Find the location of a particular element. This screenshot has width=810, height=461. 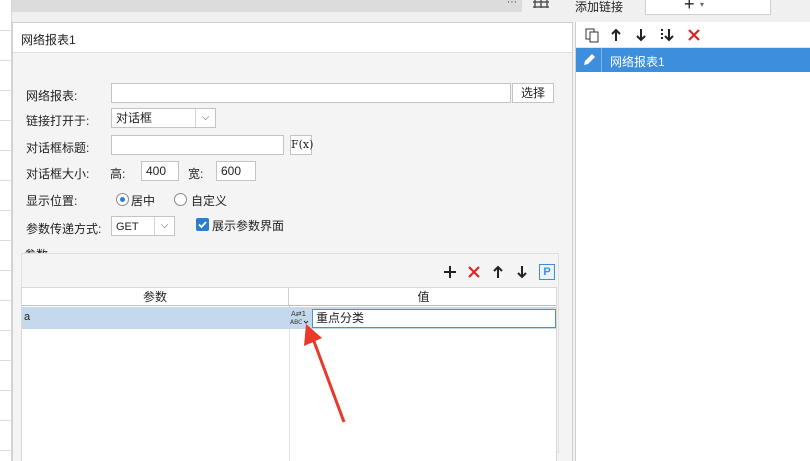

add-link-button: + is located at coordinates (689, 6).